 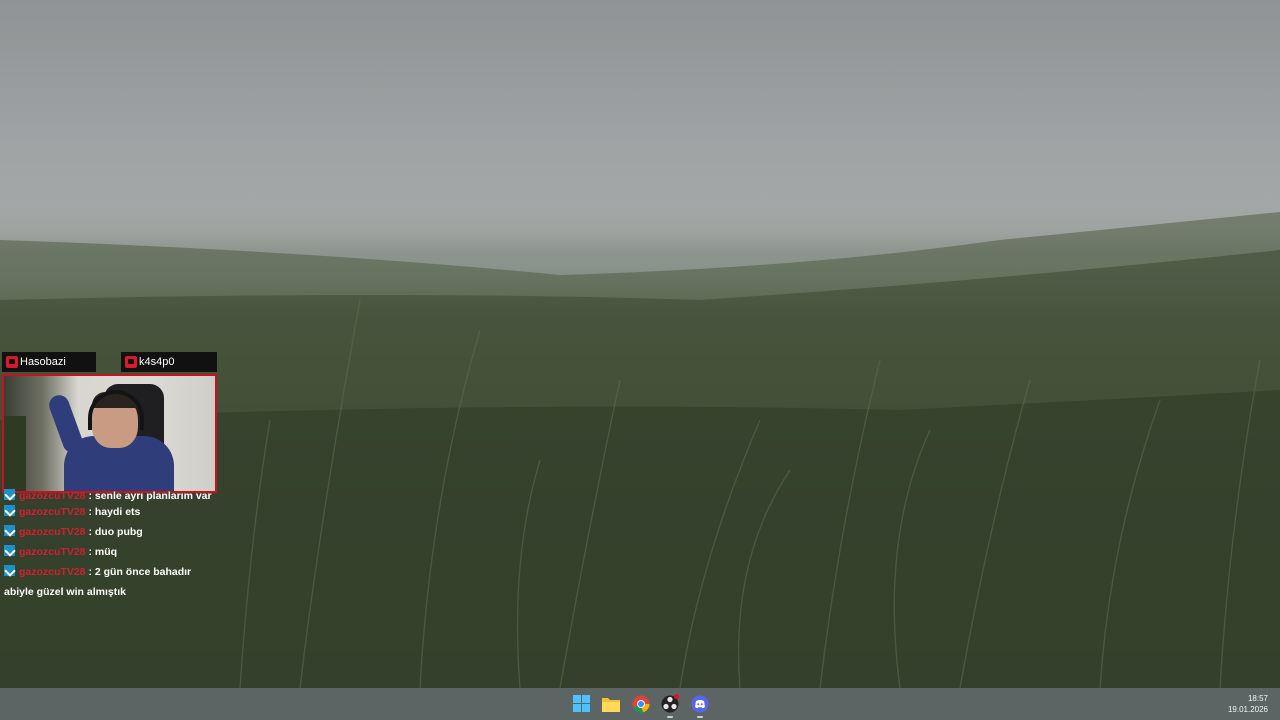 What do you see at coordinates (140, 572) in the screenshot?
I see `chat-text: : 2 gün önce bahadır` at bounding box center [140, 572].